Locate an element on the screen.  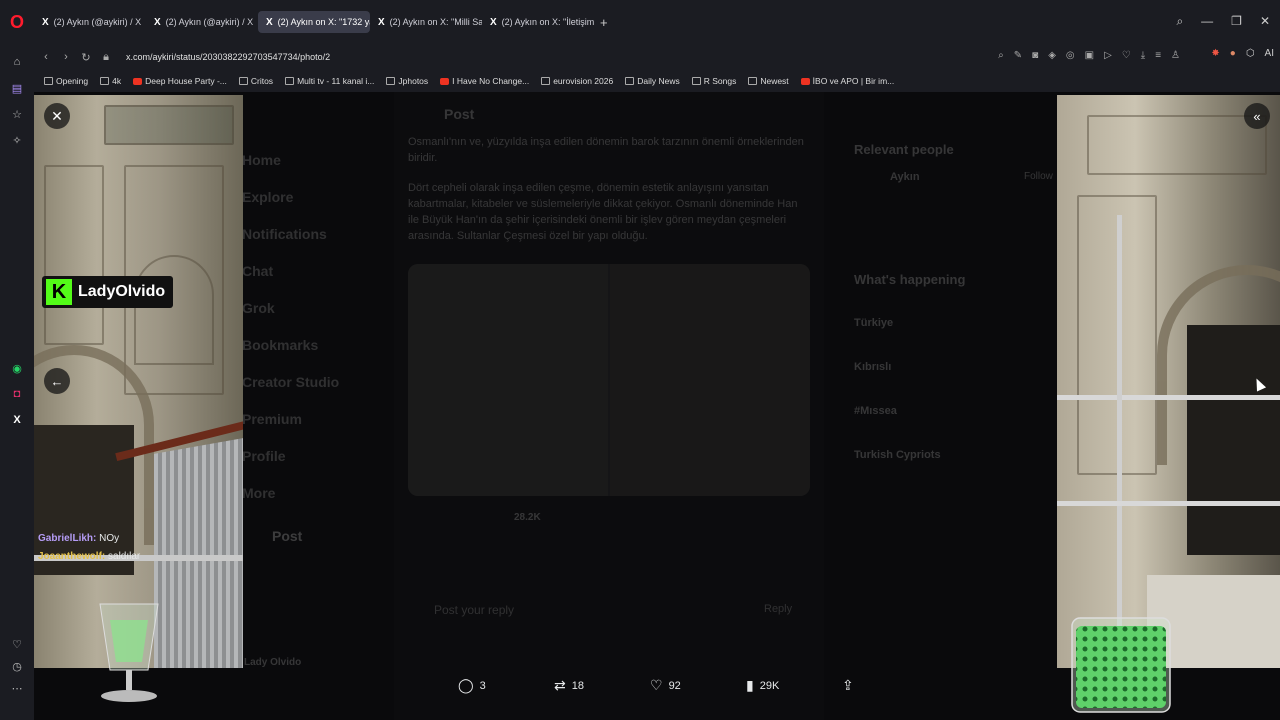
window-controls: ⌕ — ❐ ✕ is located at coordinates (1223, 21).